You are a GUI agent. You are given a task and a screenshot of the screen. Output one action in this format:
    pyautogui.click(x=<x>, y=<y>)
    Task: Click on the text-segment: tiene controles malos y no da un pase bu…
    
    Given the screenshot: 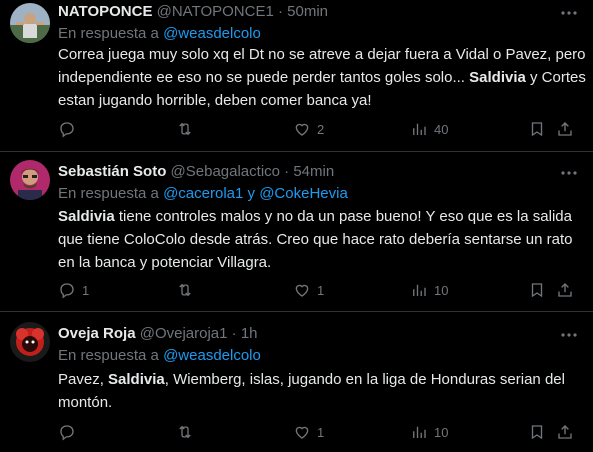 What is the action you would take?
    pyautogui.click(x=315, y=239)
    